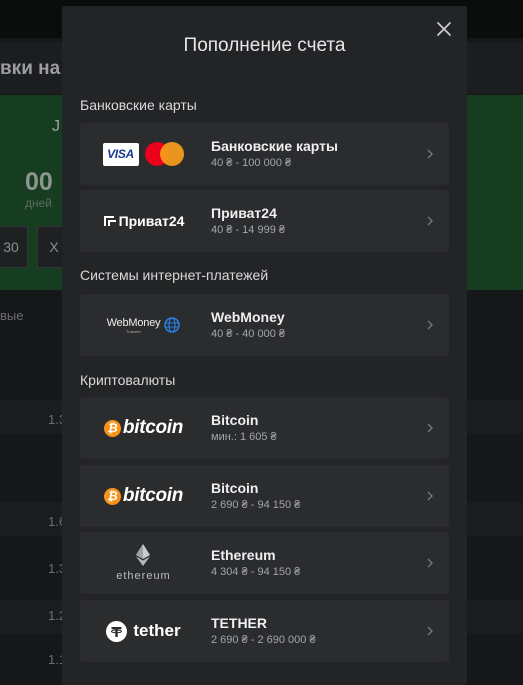  What do you see at coordinates (244, 437) in the screenshot?
I see `payment-method-range: мин.: 1 605 ₴` at bounding box center [244, 437].